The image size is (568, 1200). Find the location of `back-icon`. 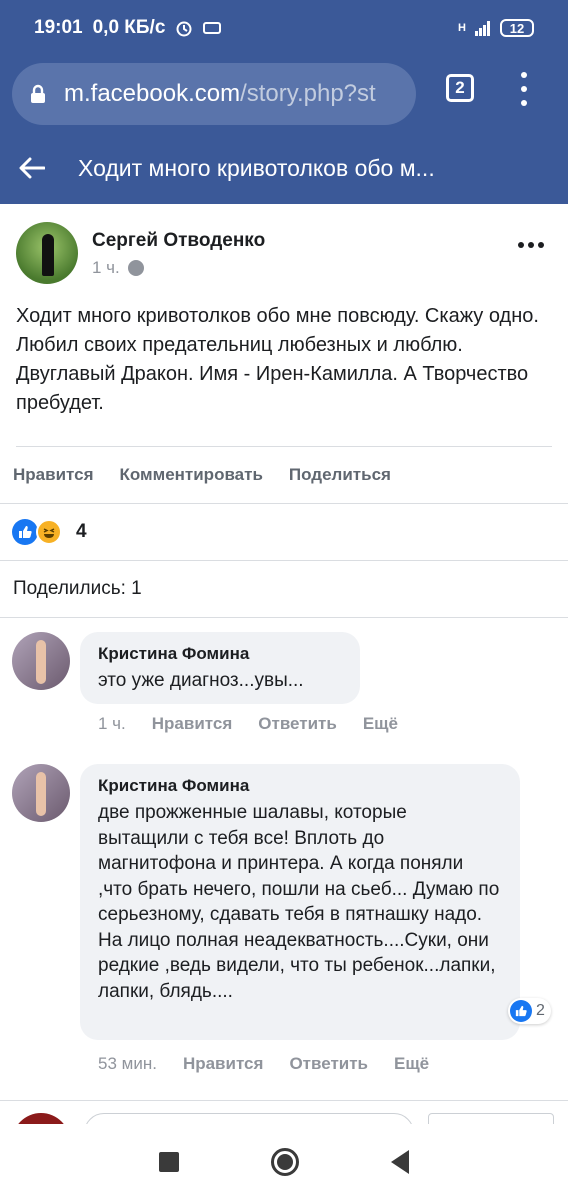

back-icon is located at coordinates (400, 1162).